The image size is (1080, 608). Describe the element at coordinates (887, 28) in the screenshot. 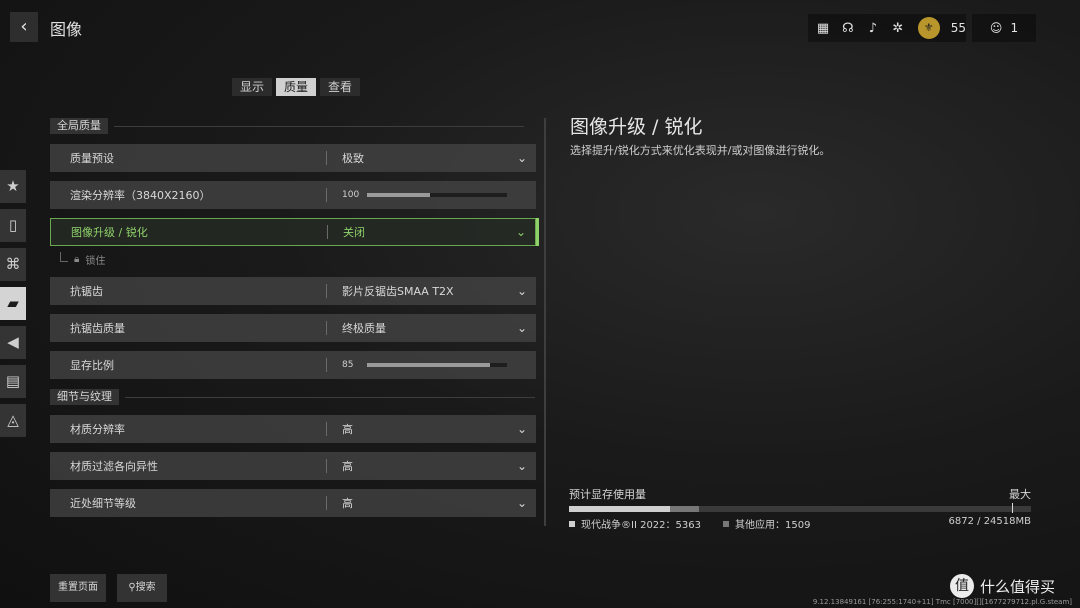

I see `top-icon-bar: ▦ ☊ ♪ ✲ ⚜ 55` at that location.